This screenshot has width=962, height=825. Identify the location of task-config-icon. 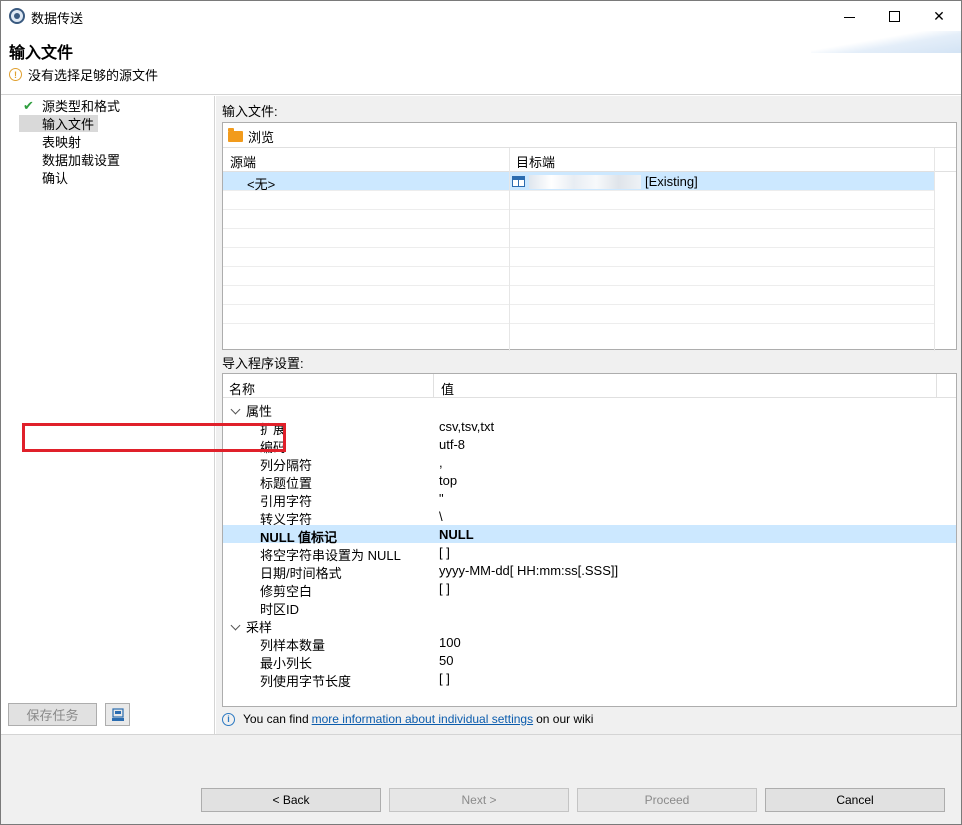
(117, 714).